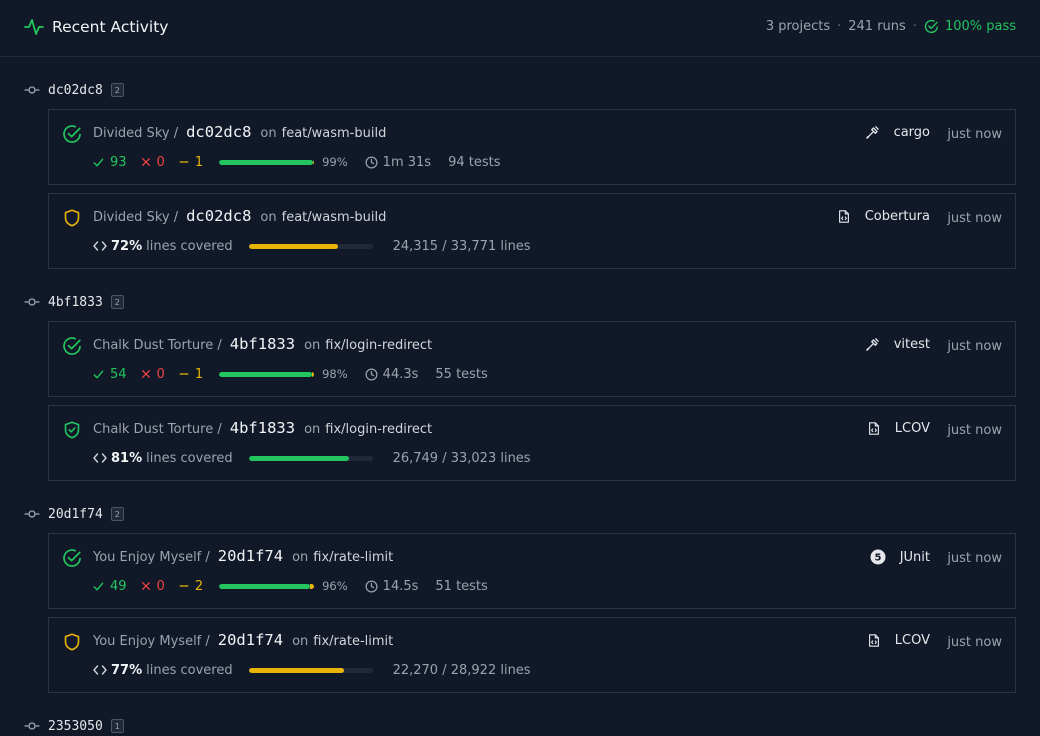  I want to click on group-sha: 4bf1833, so click(75, 302).